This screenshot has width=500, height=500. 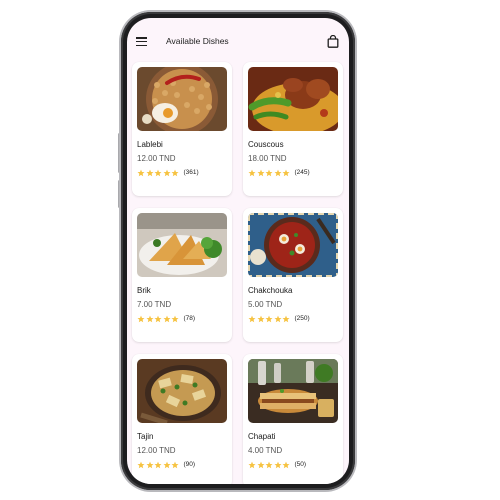 I want to click on review-count: (250), so click(x=302, y=318).